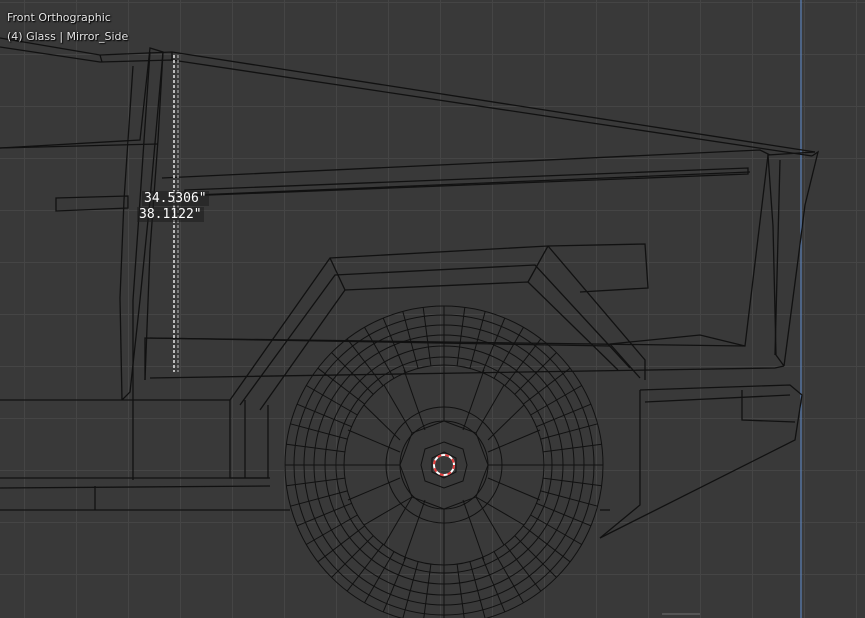 This screenshot has height=618, width=865. What do you see at coordinates (175, 198) in the screenshot?
I see `measurement-label: 34.5306"` at bounding box center [175, 198].